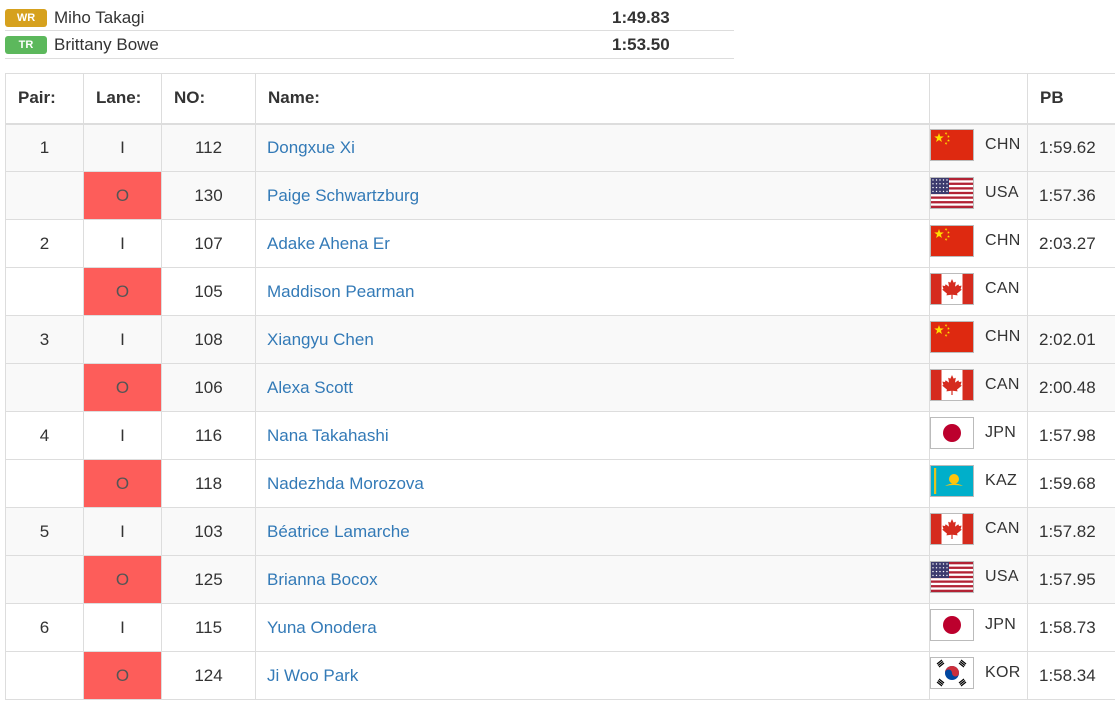  I want to click on pb-cell: 2:00.48, so click(1071, 387).